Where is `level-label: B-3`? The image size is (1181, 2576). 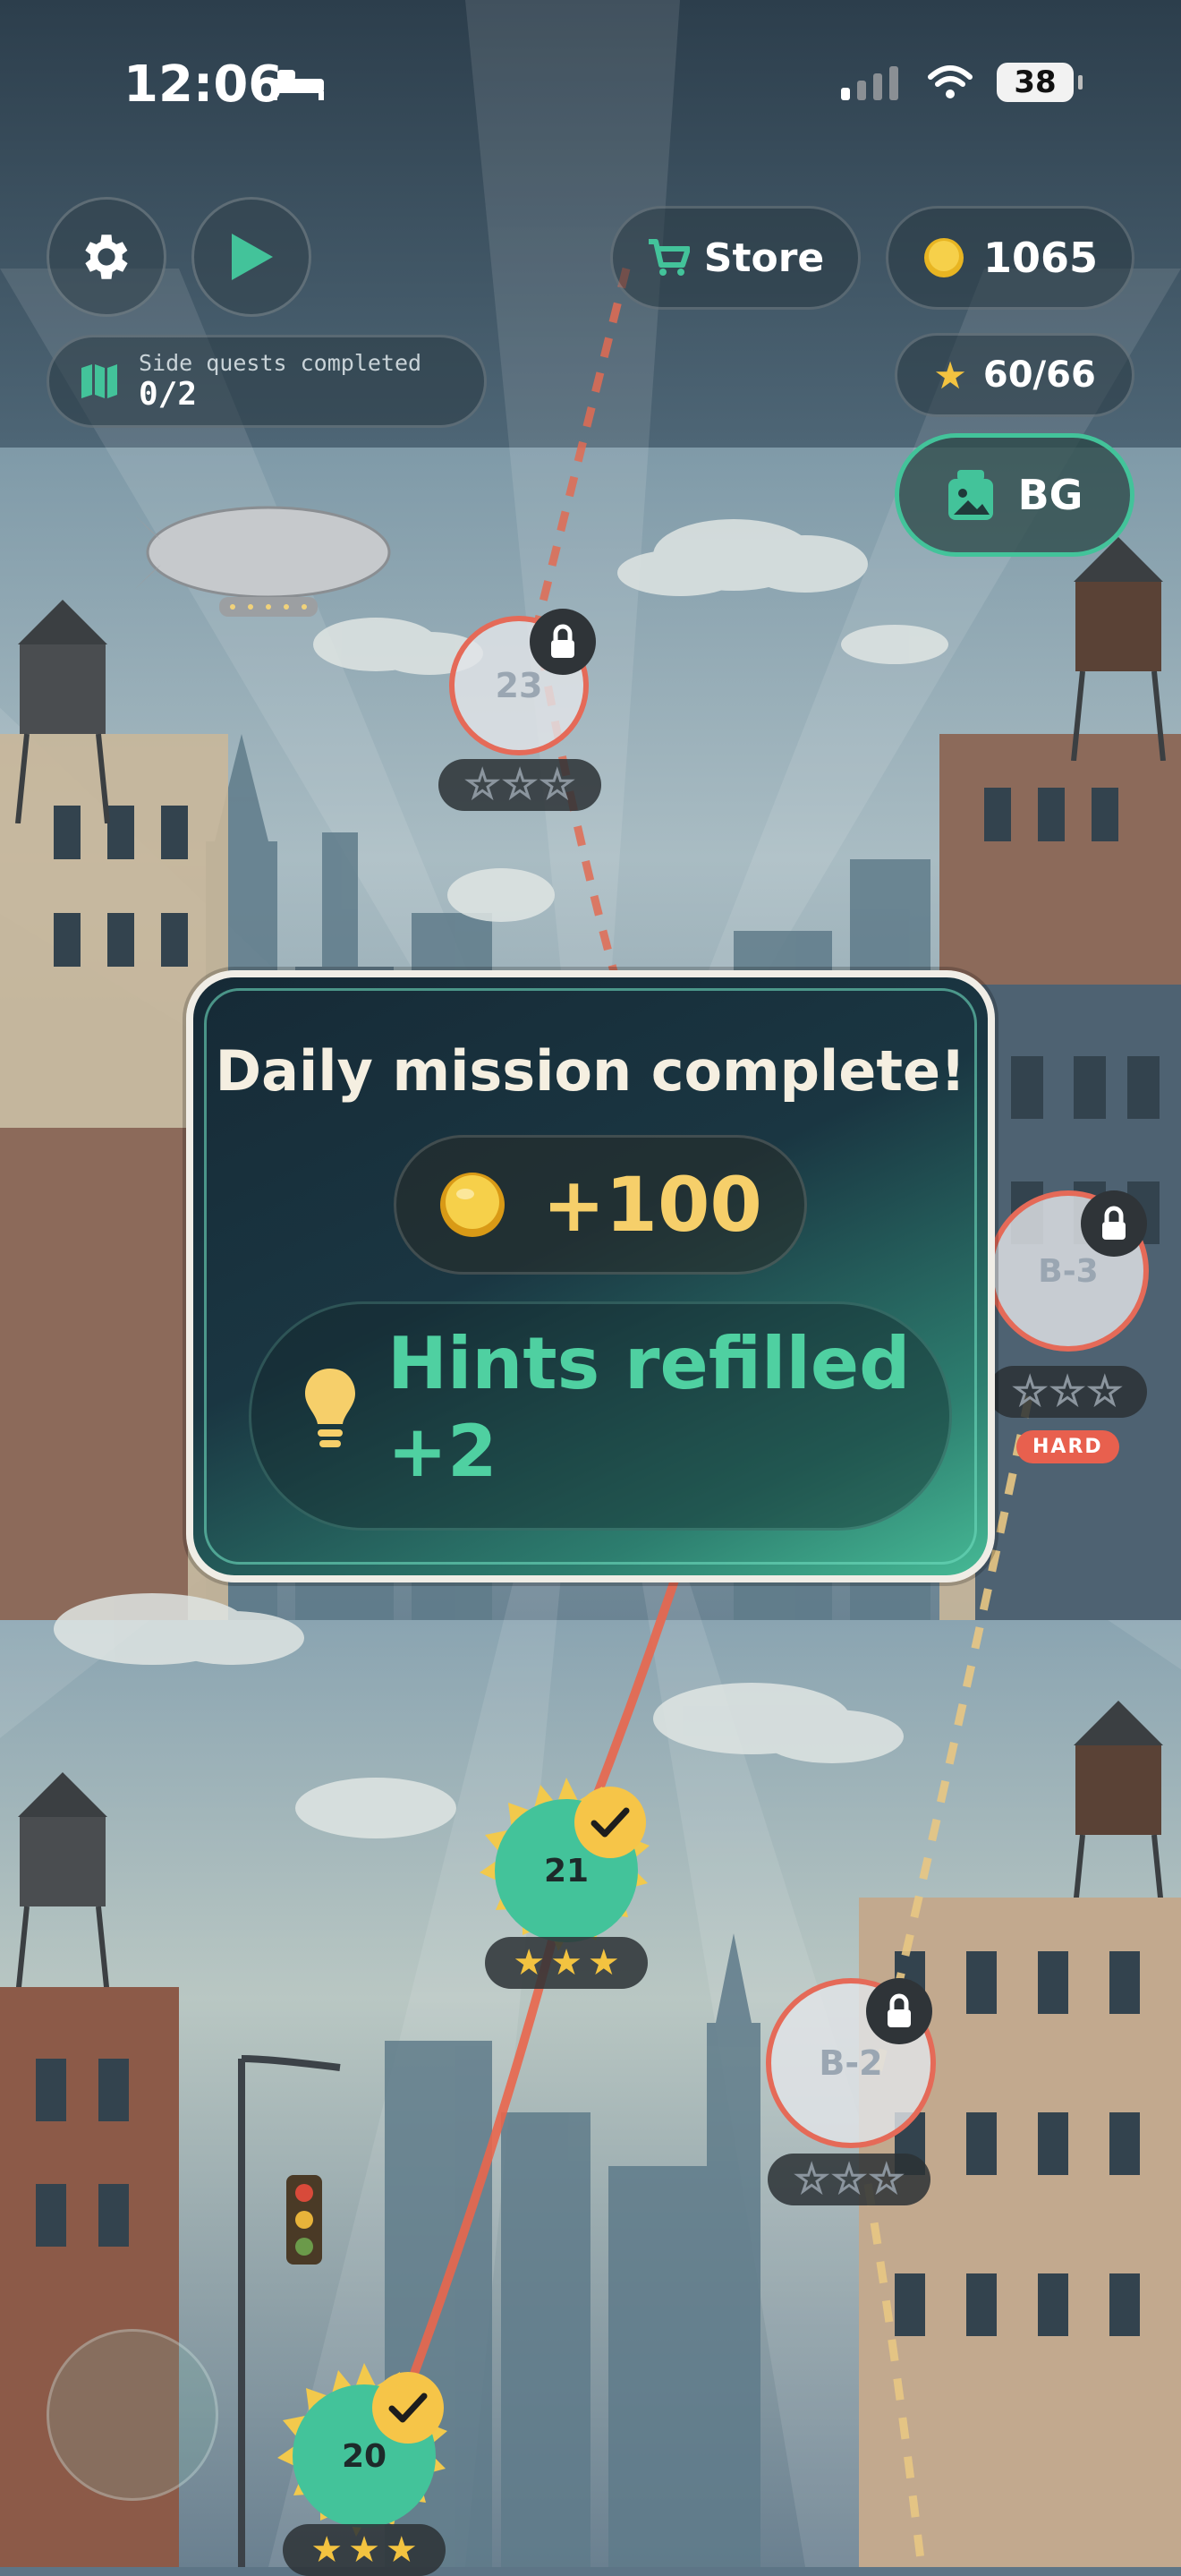
level-label: B-3 is located at coordinates (1068, 1271).